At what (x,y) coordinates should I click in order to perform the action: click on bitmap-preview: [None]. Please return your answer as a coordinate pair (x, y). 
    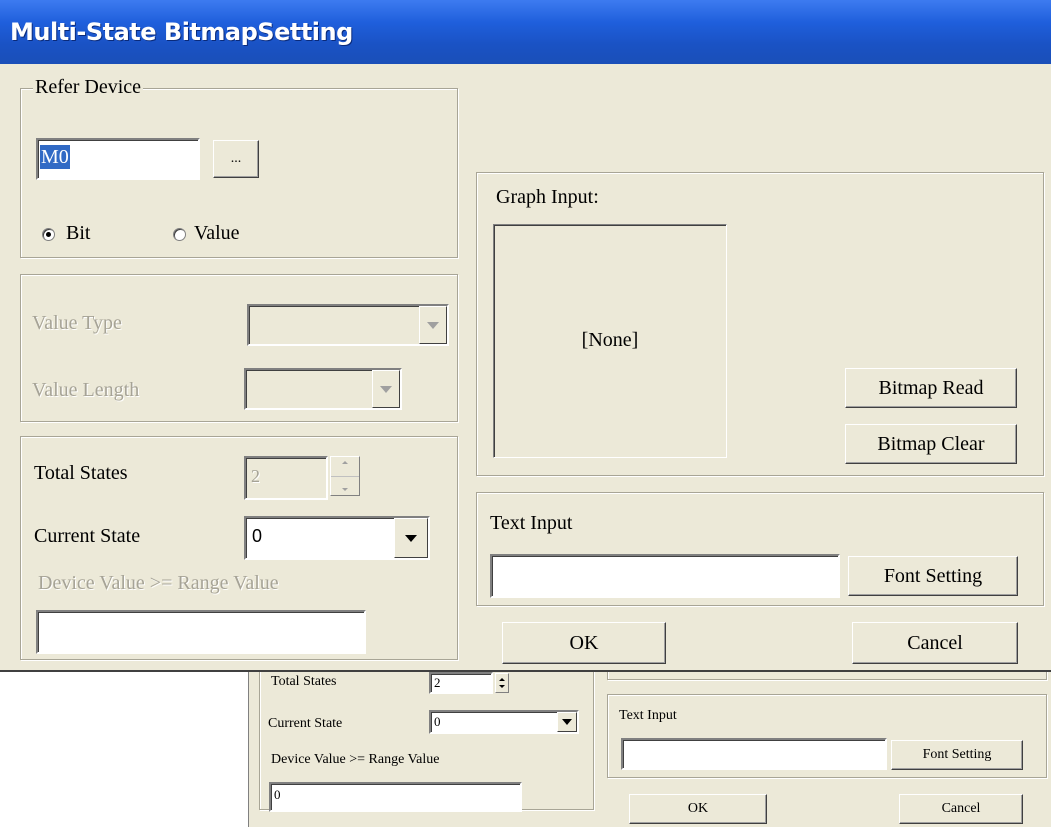
    Looking at the image, I should click on (610, 341).